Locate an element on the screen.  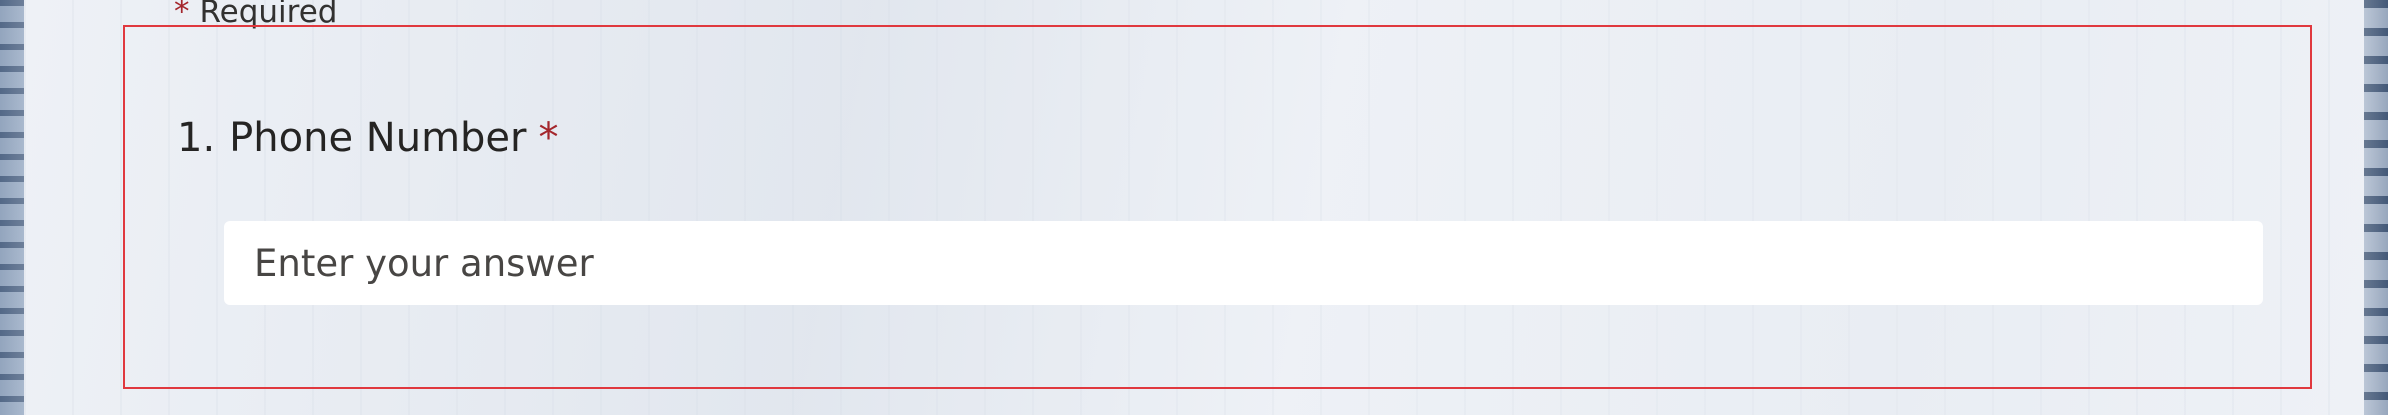
background-building-right is located at coordinates (2376, 207).